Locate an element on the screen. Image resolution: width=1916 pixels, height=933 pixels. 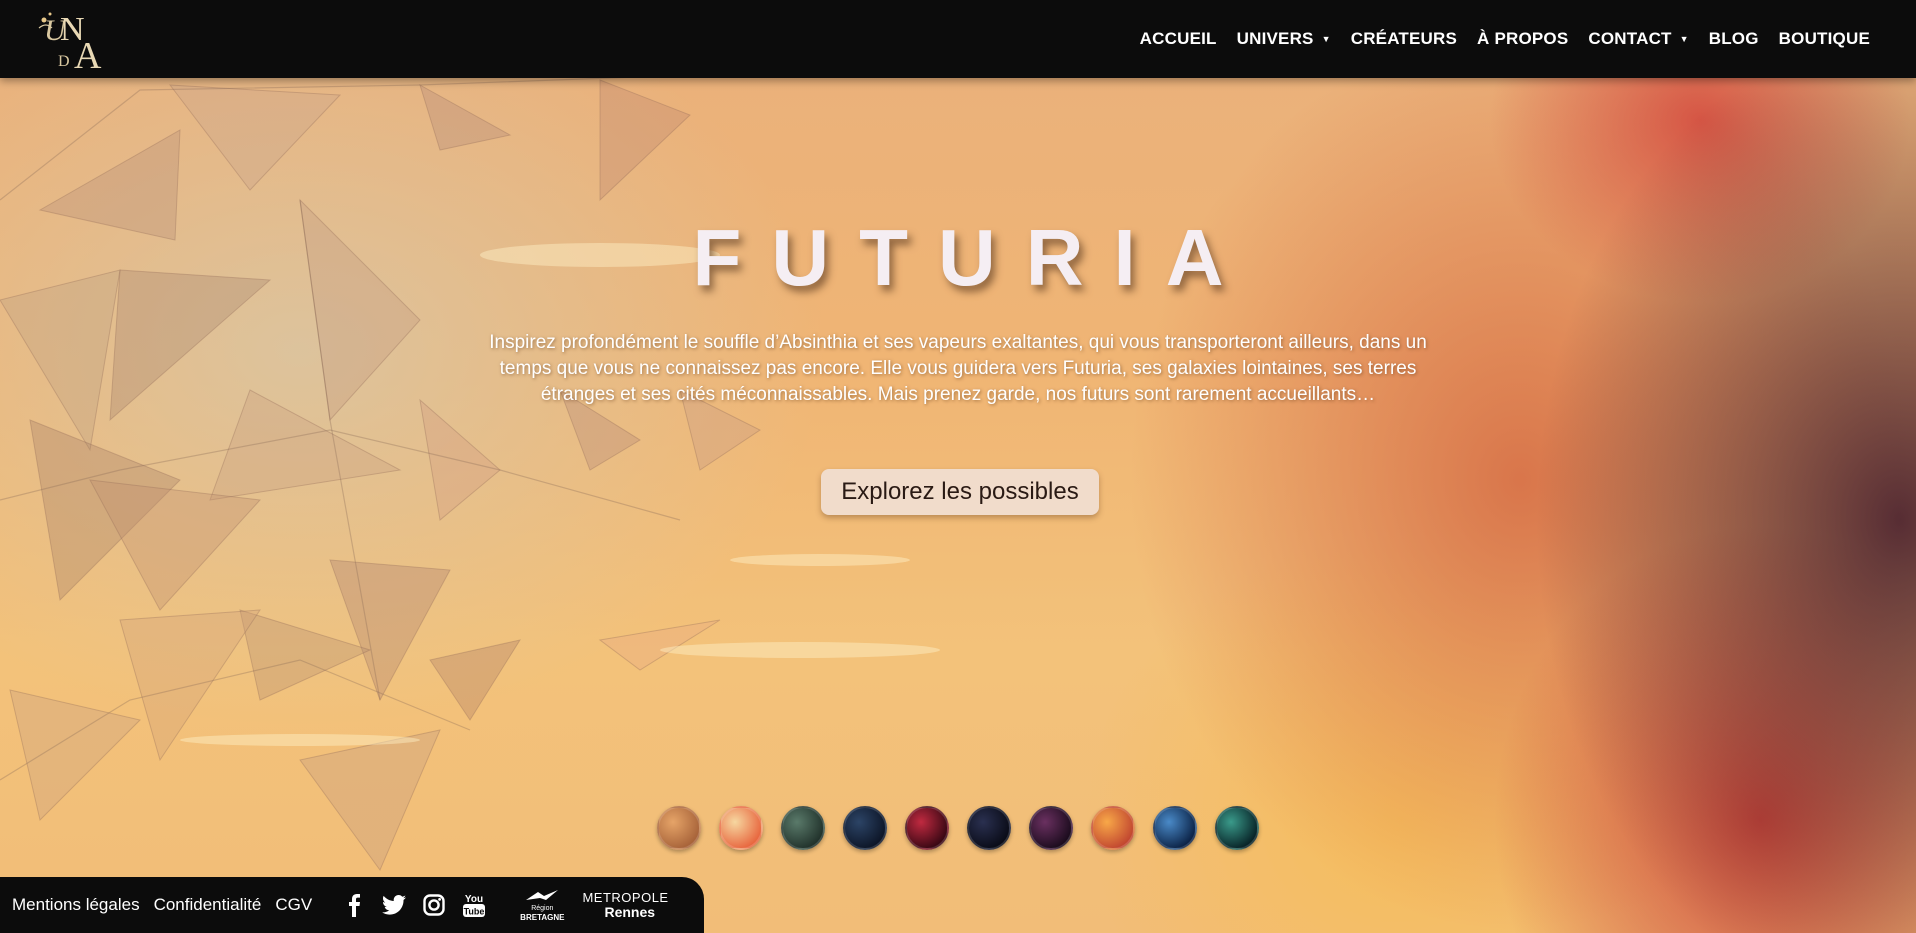
planet-6-icon is located at coordinates (989, 828).